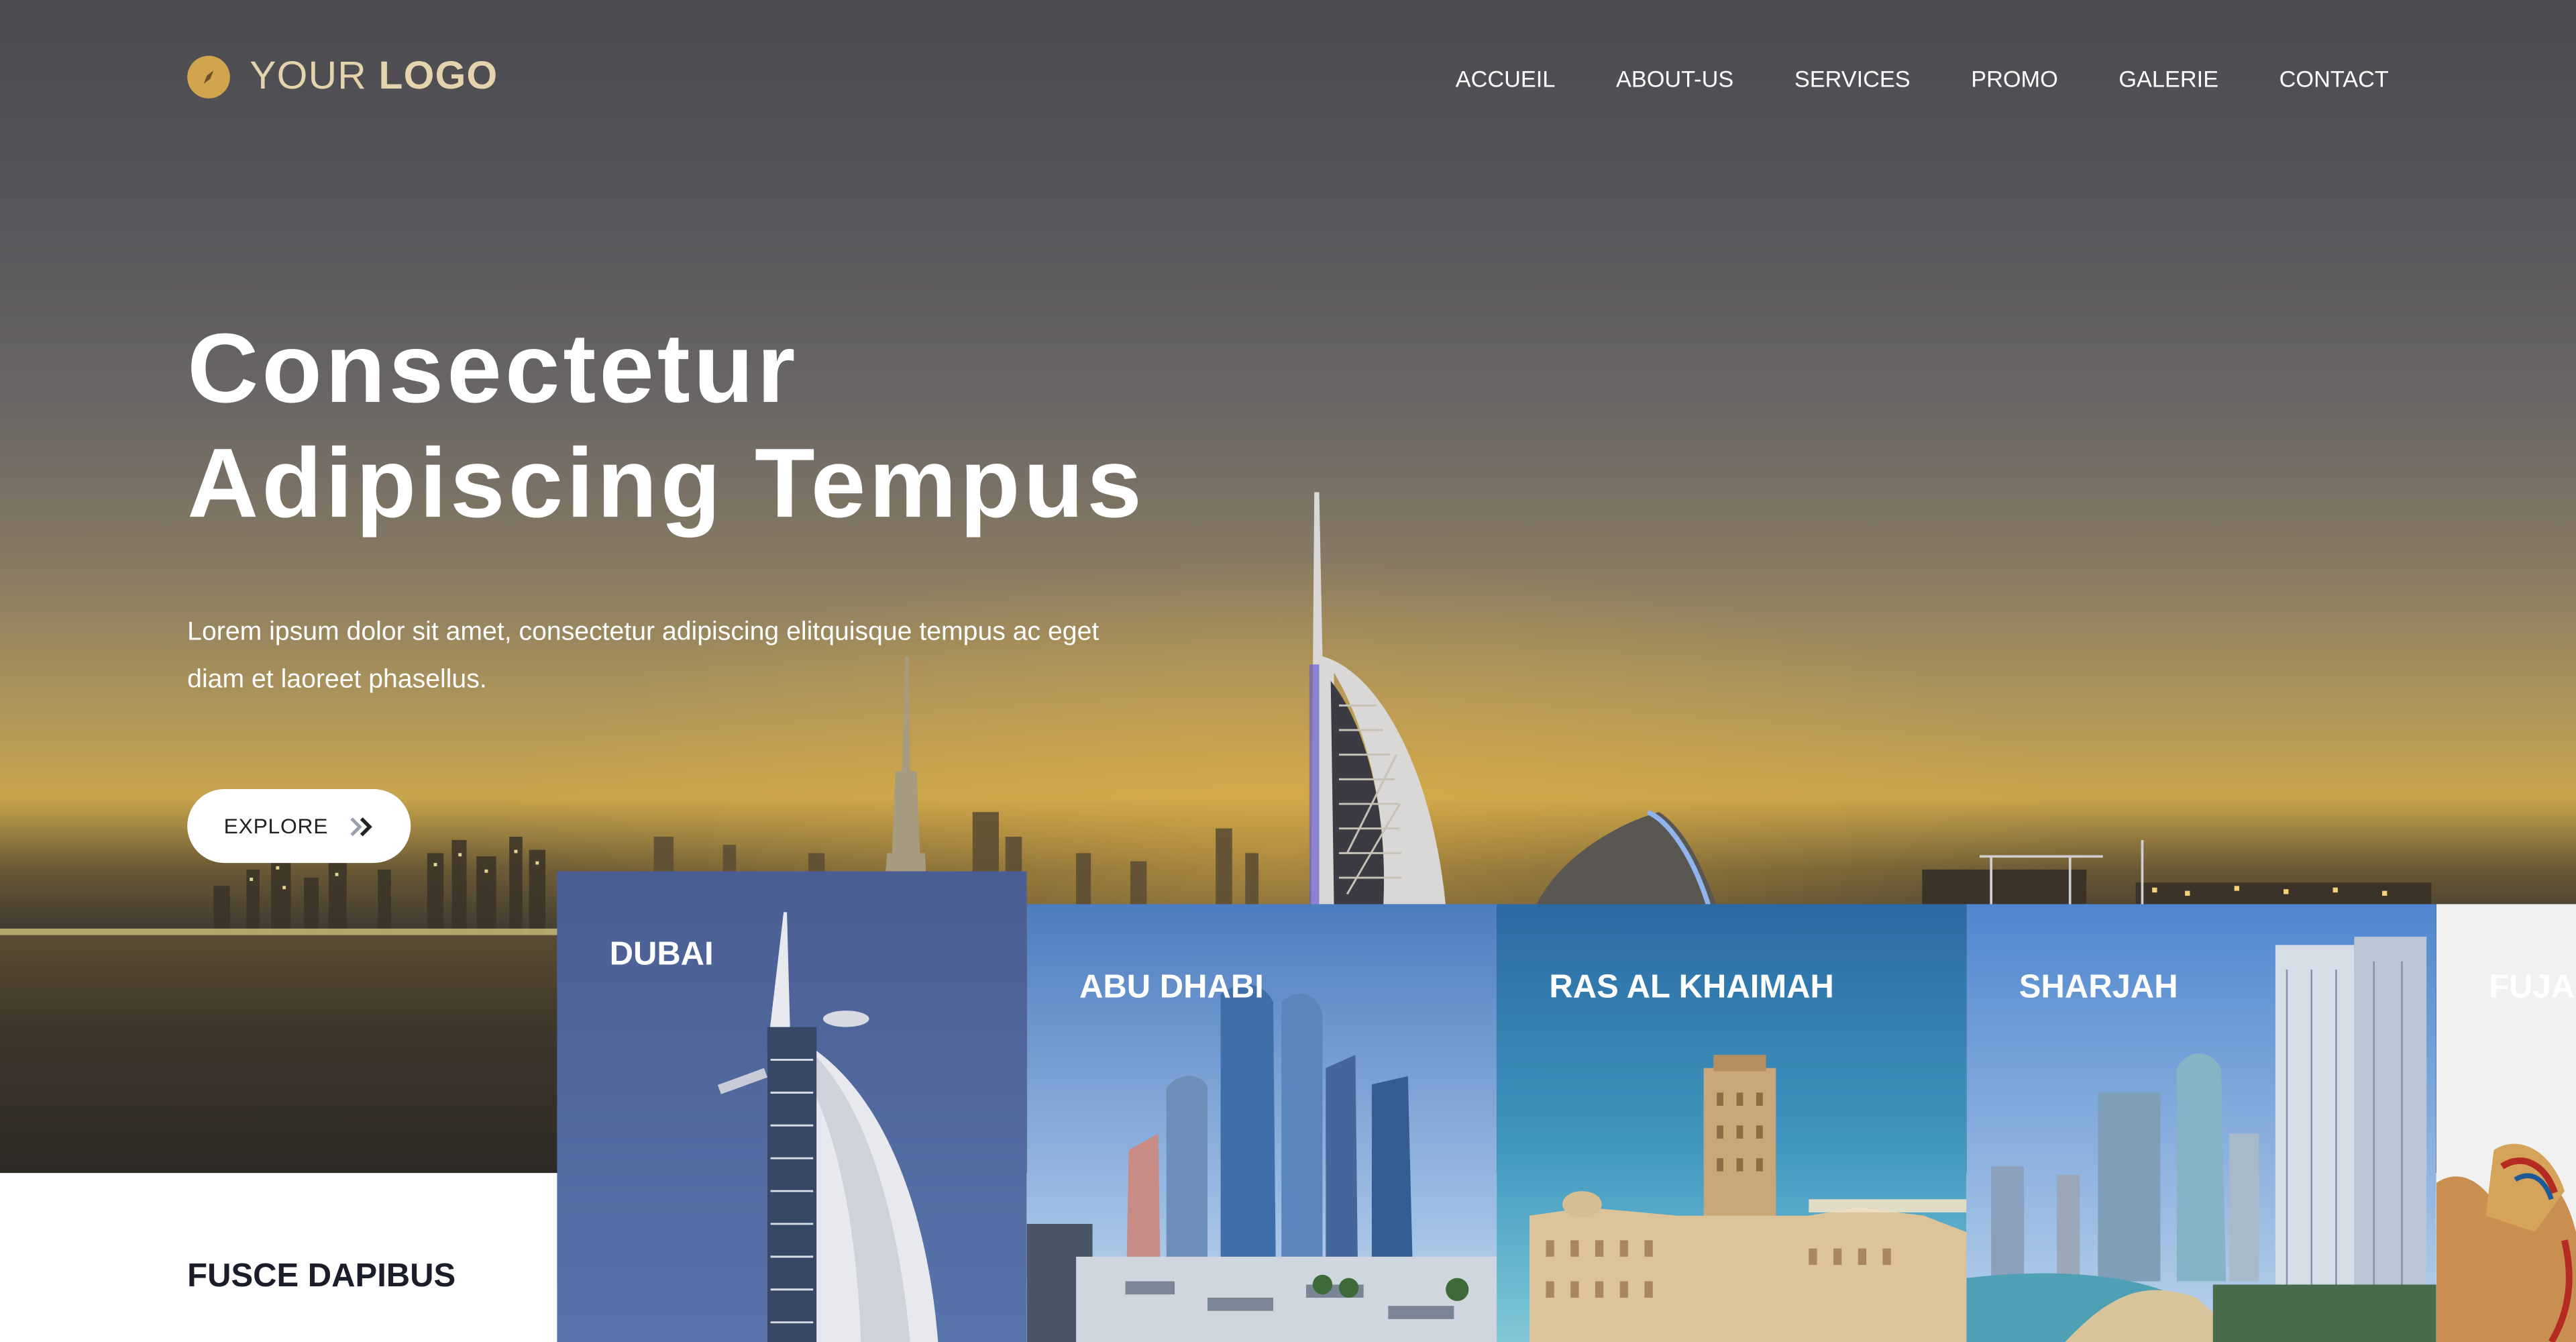 This screenshot has width=2576, height=1342. Describe the element at coordinates (2168, 79) in the screenshot. I see `nav-item-galerie: GALERIE` at that location.